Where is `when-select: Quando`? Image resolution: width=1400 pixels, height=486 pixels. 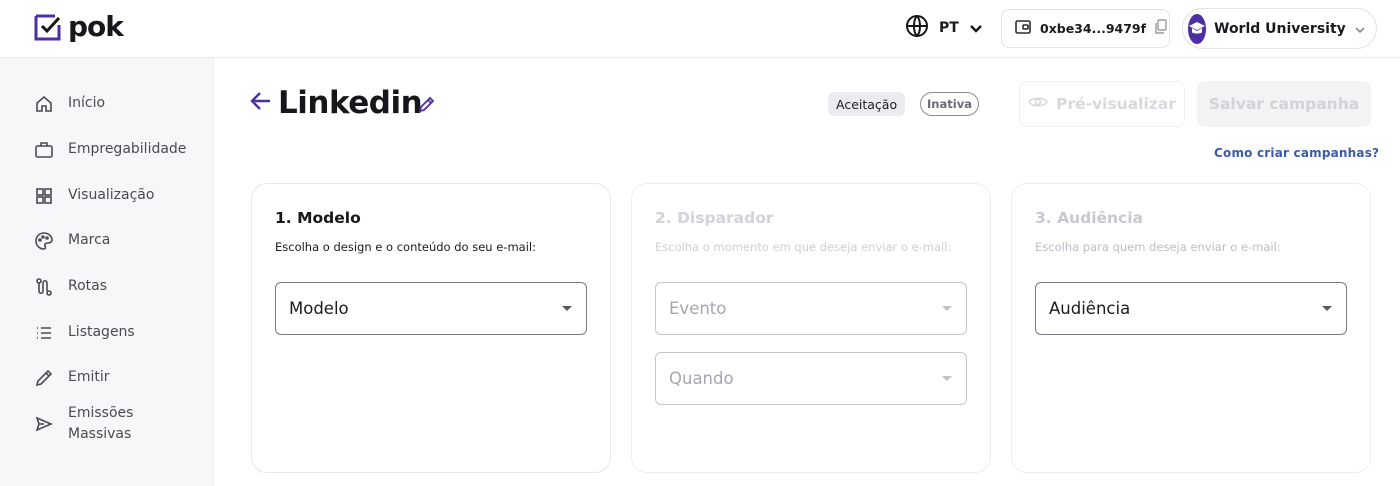 when-select: Quando is located at coordinates (811, 378).